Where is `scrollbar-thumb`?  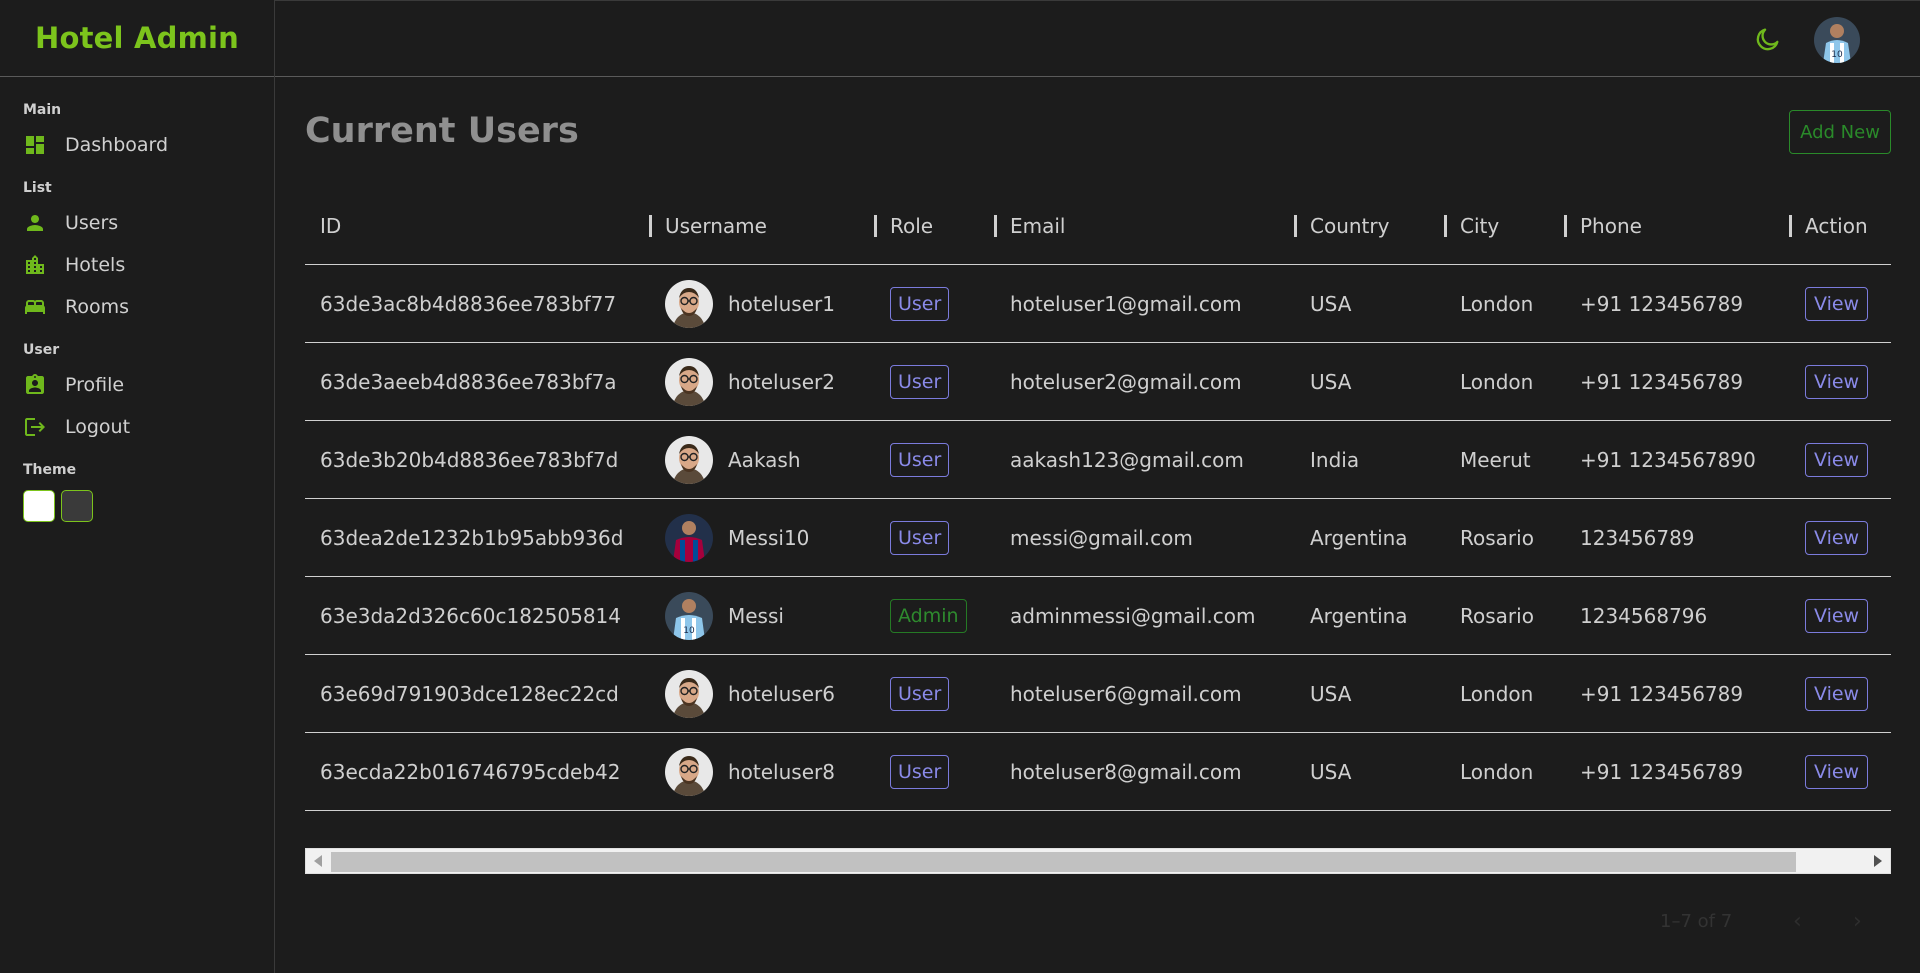
scrollbar-thumb is located at coordinates (1063, 862).